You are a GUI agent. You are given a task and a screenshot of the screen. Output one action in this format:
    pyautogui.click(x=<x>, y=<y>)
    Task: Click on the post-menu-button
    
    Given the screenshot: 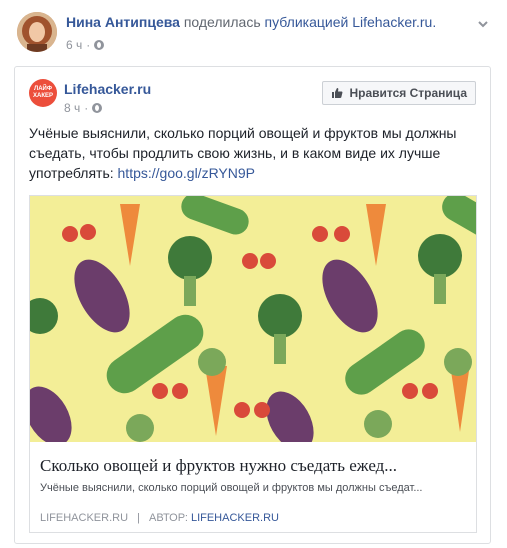 What is the action you would take?
    pyautogui.click(x=483, y=24)
    